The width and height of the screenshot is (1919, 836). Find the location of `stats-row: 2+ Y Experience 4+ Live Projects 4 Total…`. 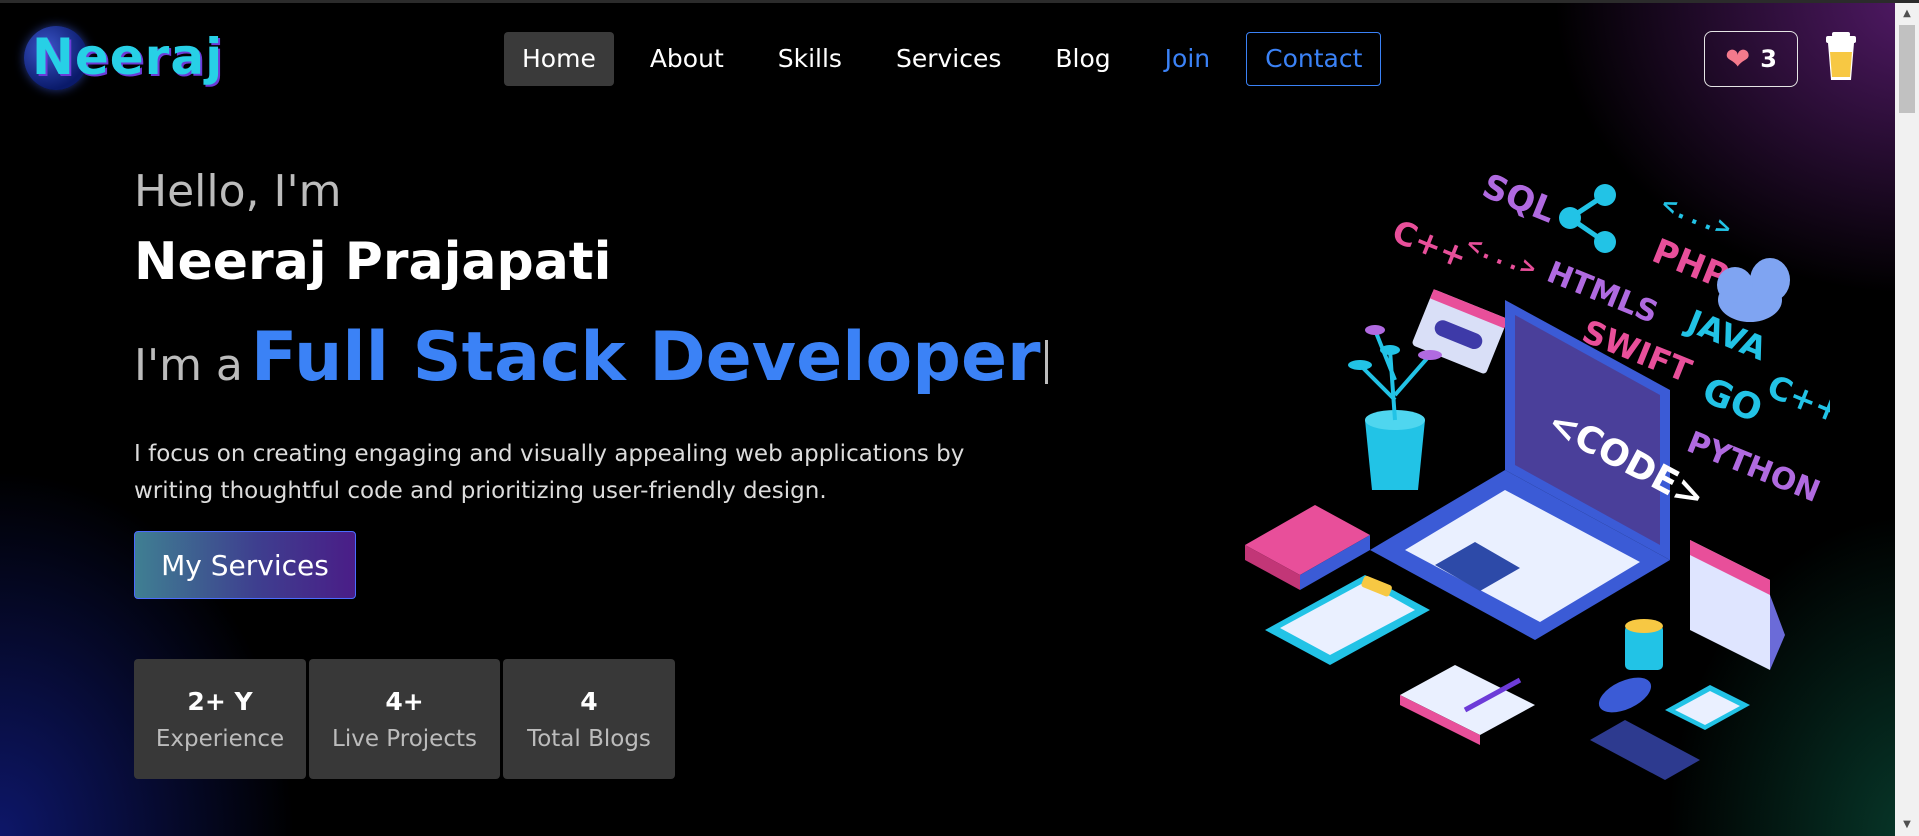

stats-row: 2+ Y Experience 4+ Live Projects 4 Total… is located at coordinates (404, 719).